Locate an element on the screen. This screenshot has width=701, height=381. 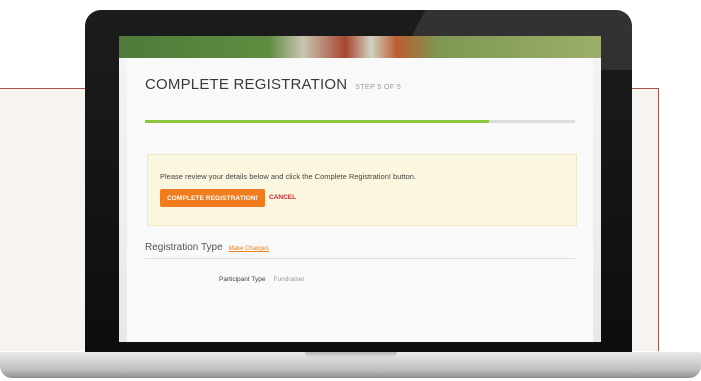
page-title: COMPLETE REGISTRATION is located at coordinates (246, 84).